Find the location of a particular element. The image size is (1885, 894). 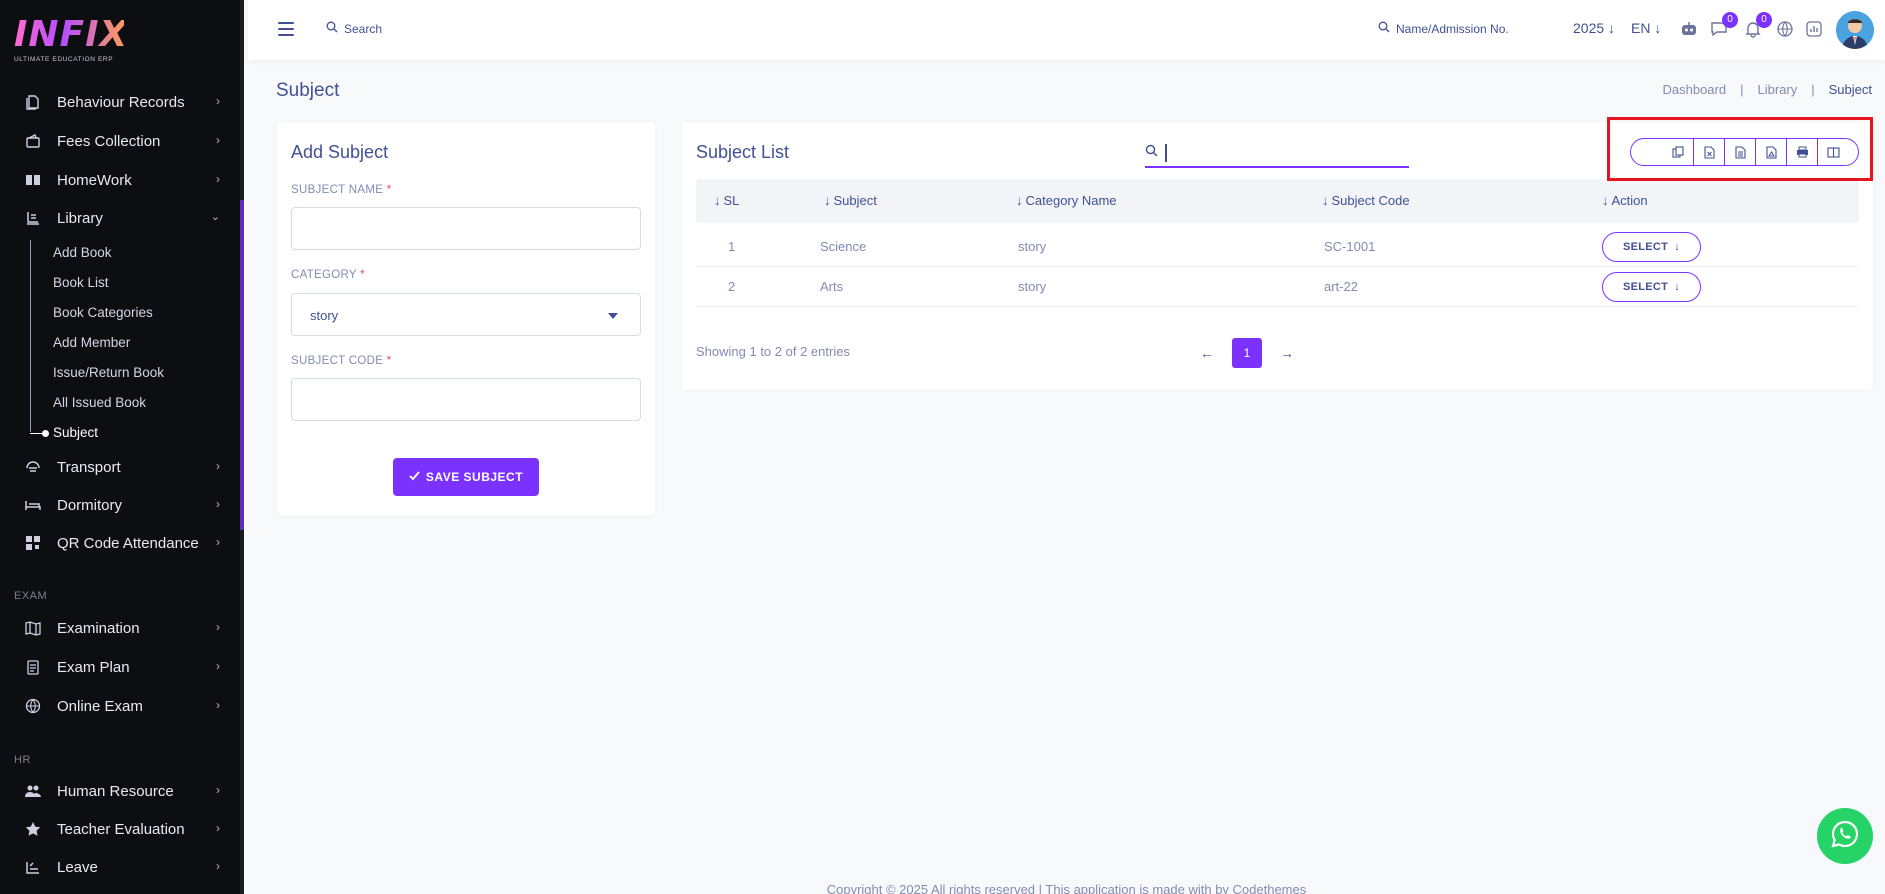

search-icon is located at coordinates (1151, 153).